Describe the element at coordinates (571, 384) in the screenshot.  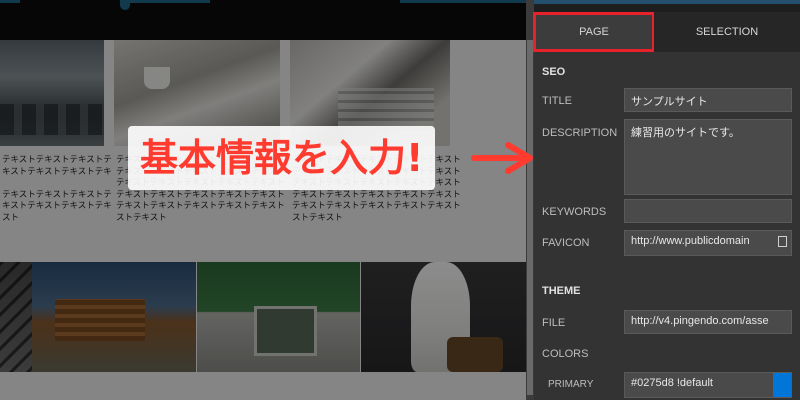
I see `primary-label: PRIMARY` at that location.